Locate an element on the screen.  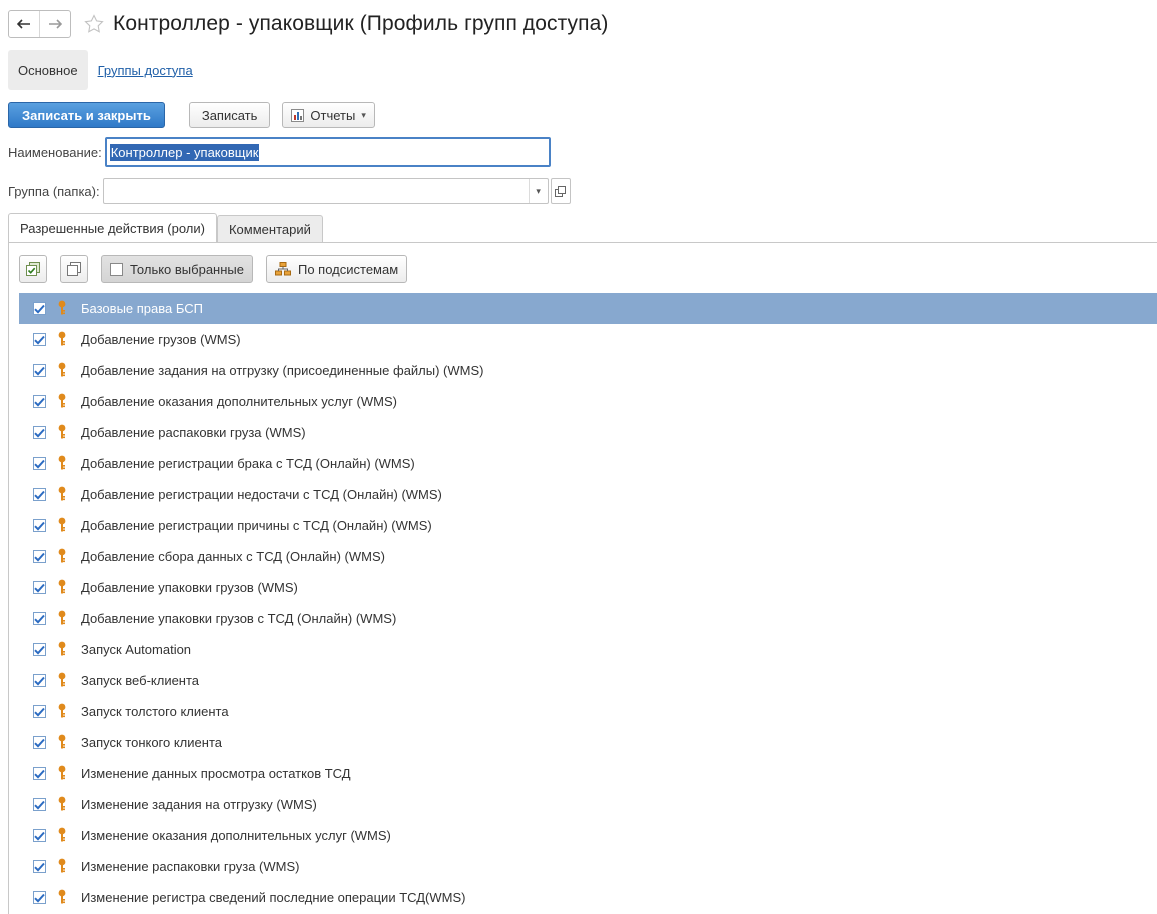
panel-border is located at coordinates (8, 578).